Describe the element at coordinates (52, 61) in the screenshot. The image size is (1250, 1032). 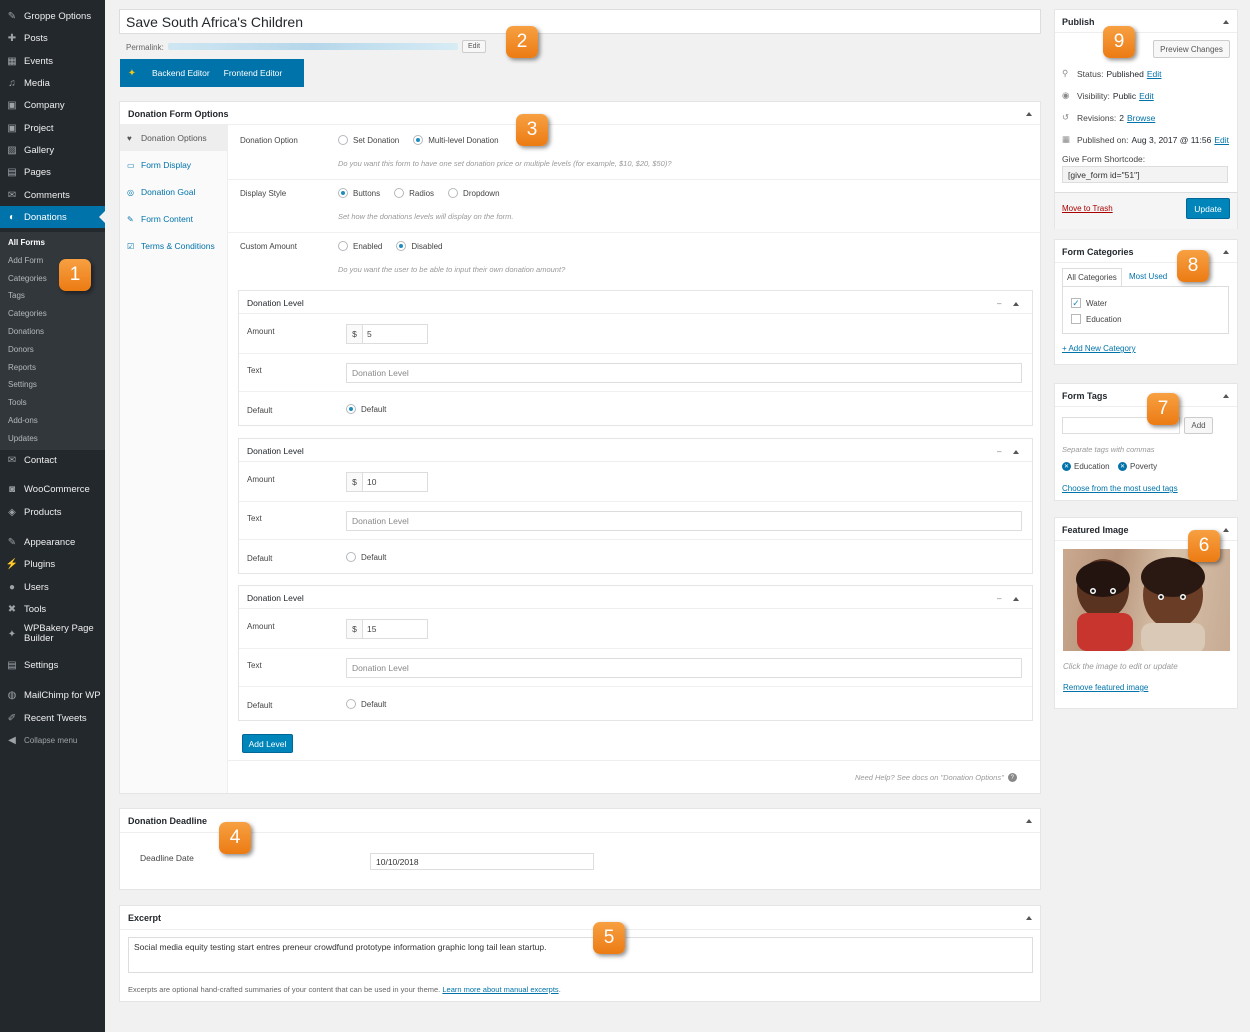
I see `sidebar-item-events: ▦ Events` at that location.